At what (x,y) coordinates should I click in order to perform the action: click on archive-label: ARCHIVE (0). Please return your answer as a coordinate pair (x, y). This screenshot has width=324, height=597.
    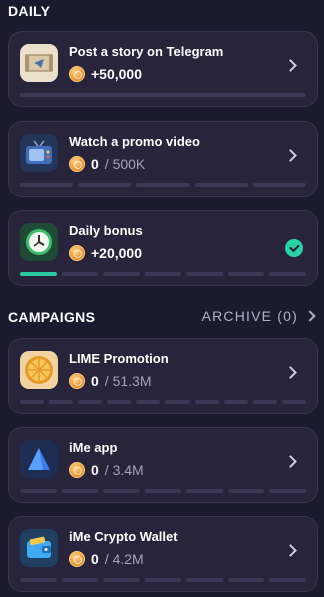
    Looking at the image, I should click on (249, 316).